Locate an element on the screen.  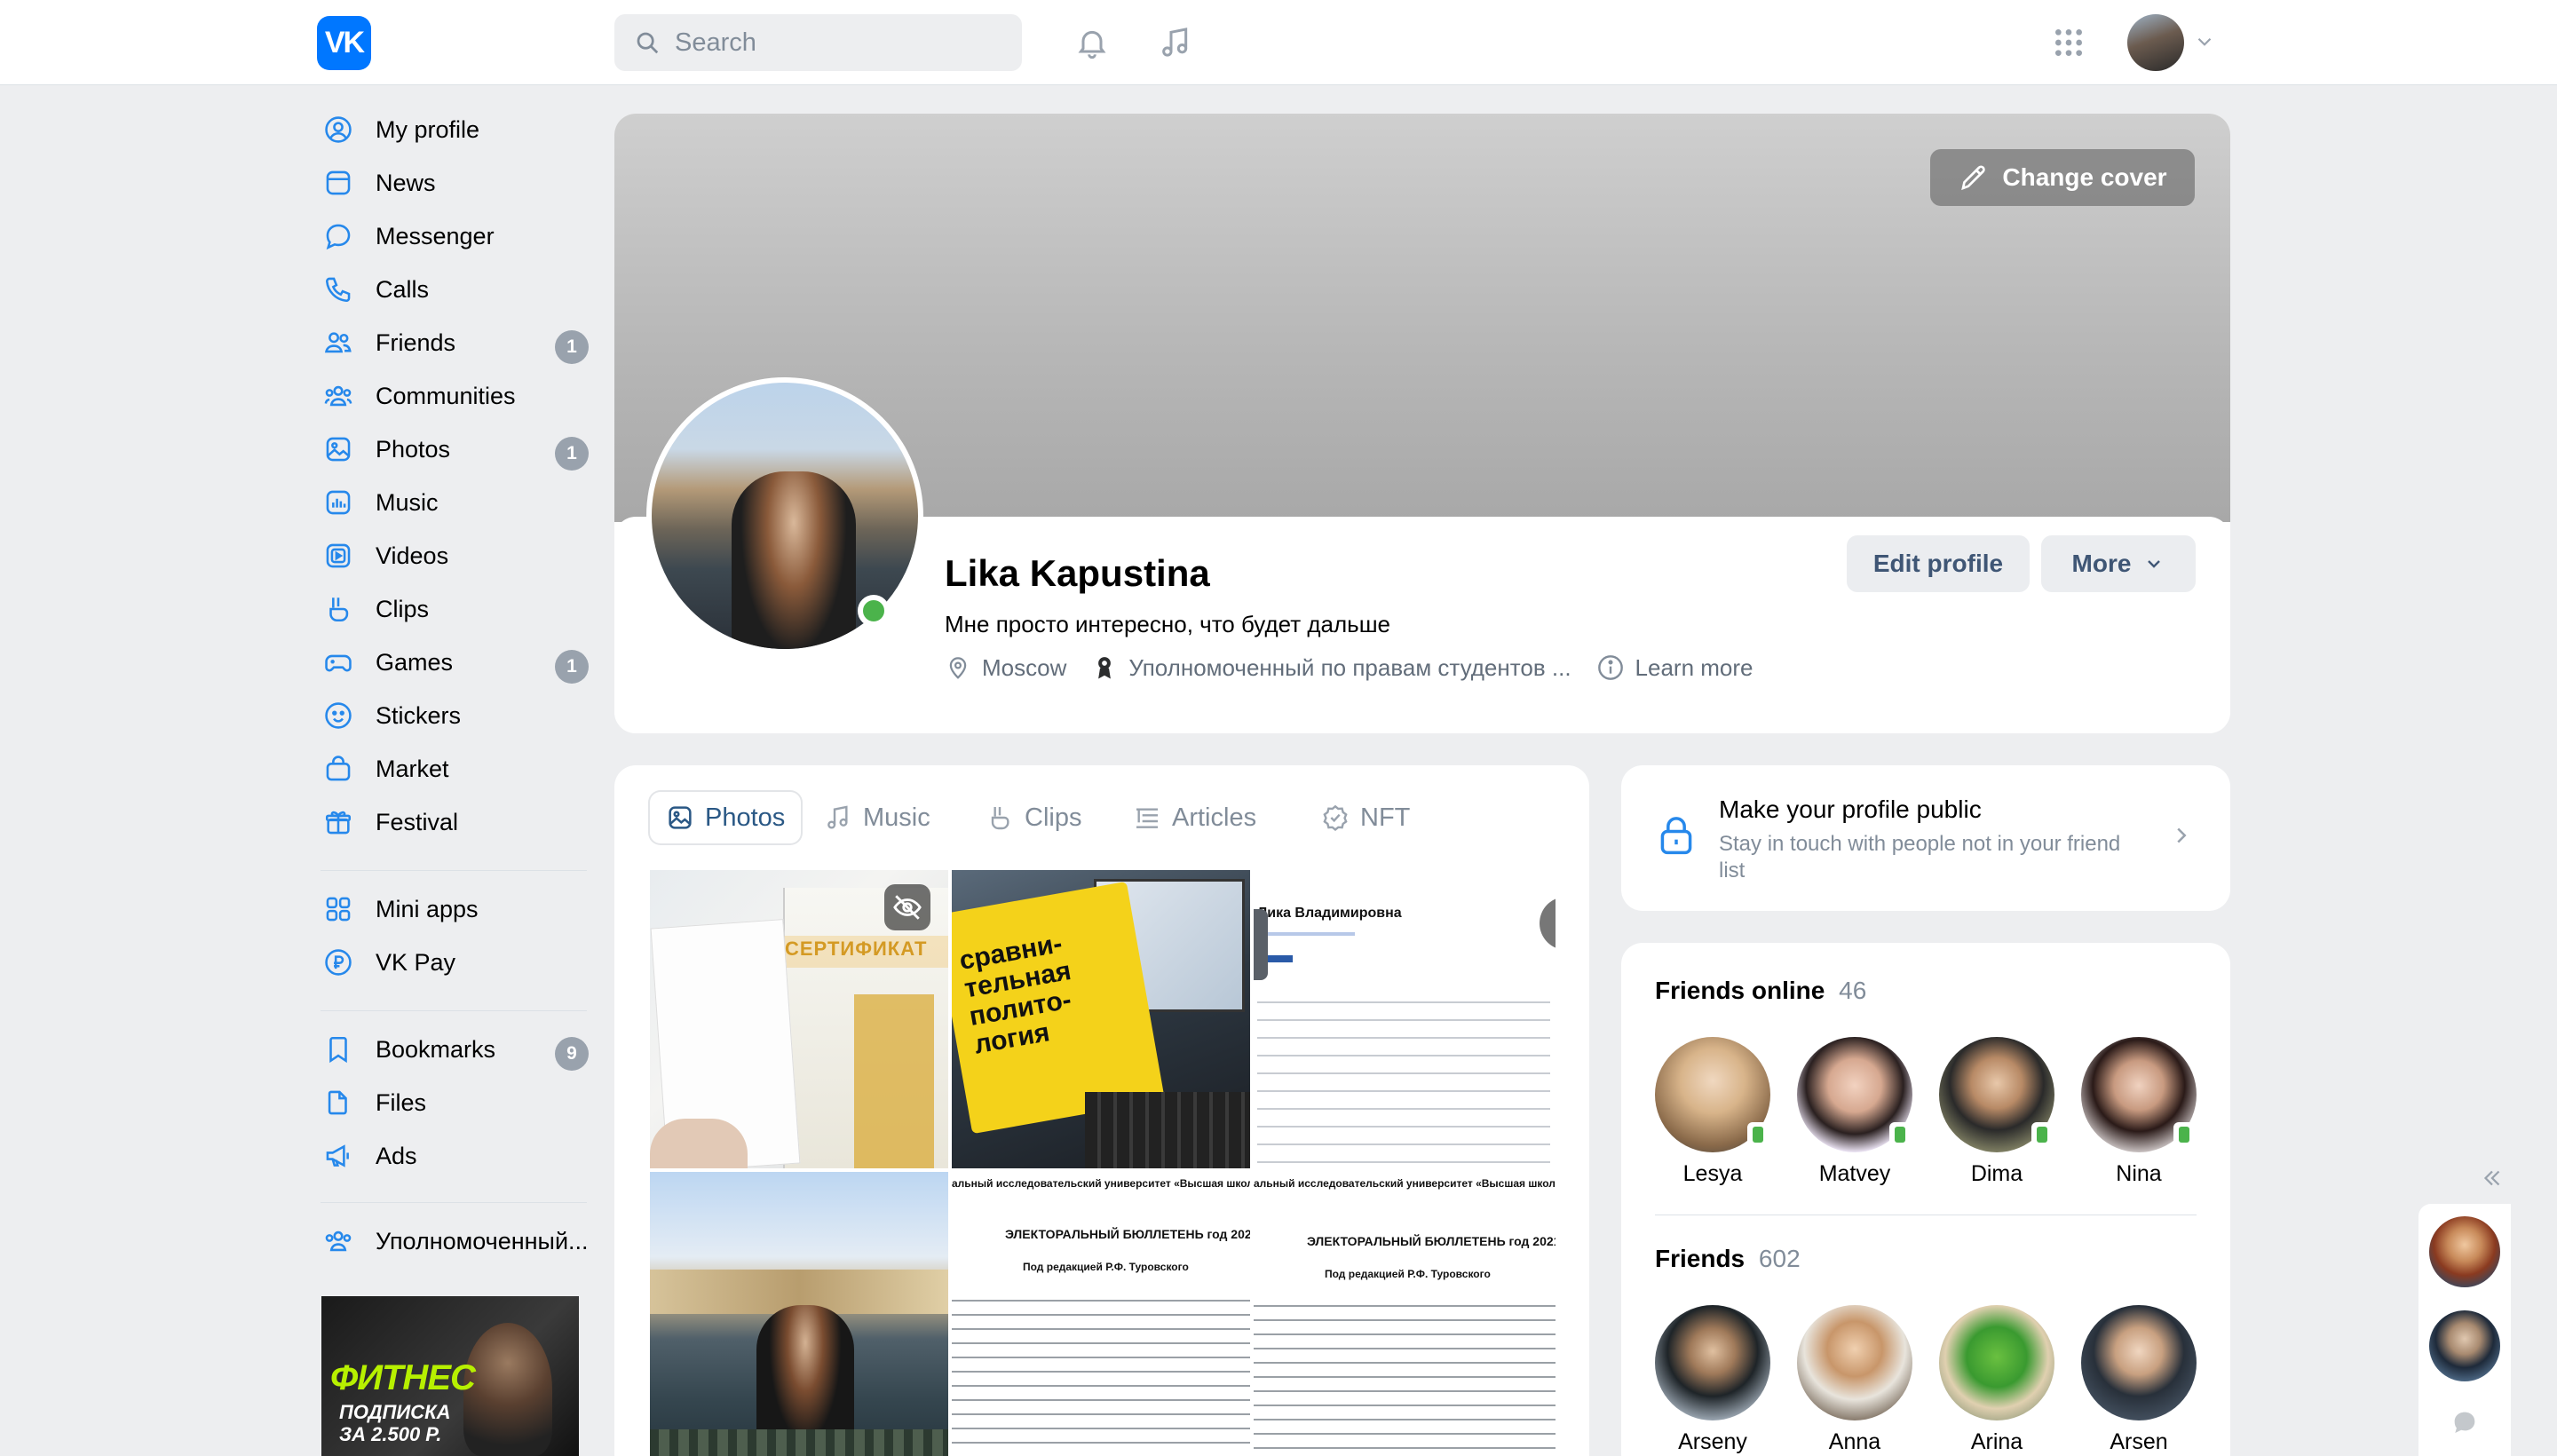
chevron-right-icon is located at coordinates (2181, 837).